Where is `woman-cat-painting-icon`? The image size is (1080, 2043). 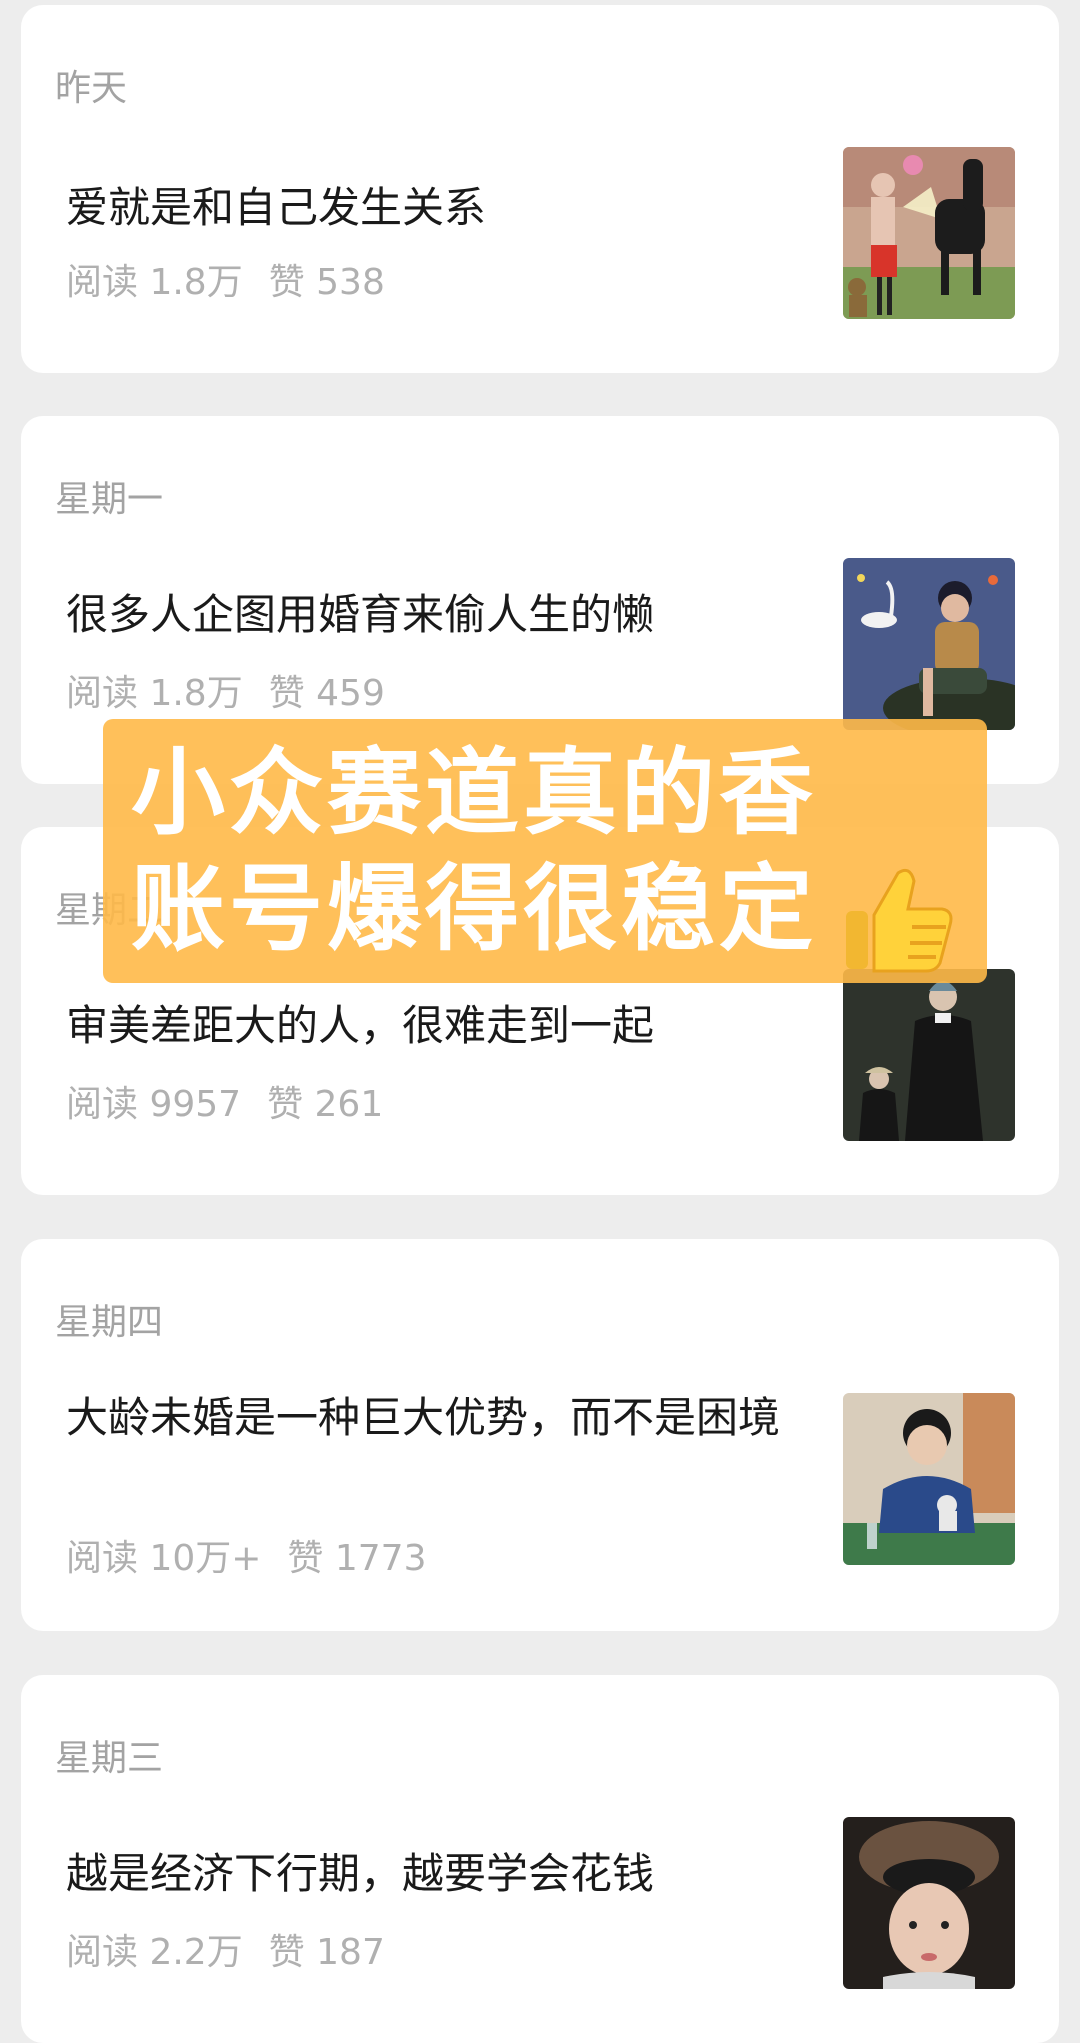 woman-cat-painting-icon is located at coordinates (929, 1479).